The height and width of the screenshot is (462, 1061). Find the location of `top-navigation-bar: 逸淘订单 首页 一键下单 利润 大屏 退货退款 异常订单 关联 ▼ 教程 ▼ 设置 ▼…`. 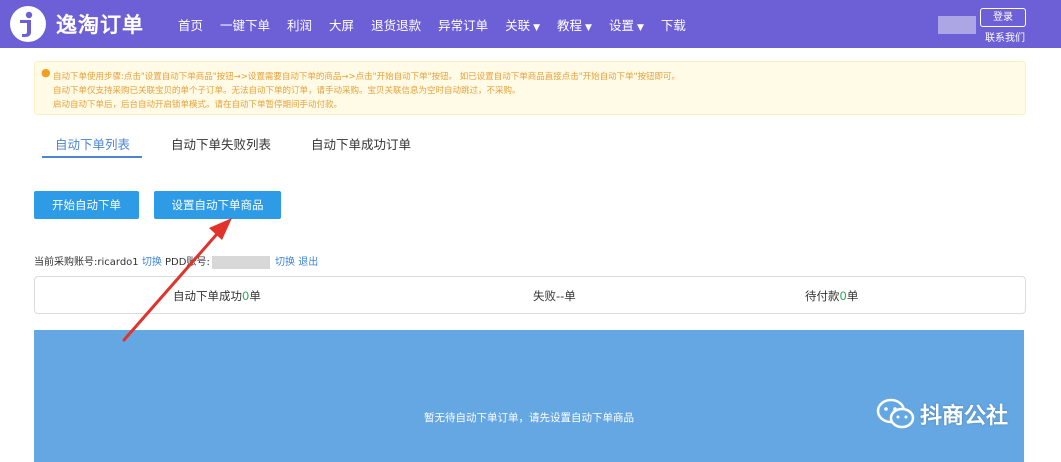

top-navigation-bar: 逸淘订单 首页 一键下单 利润 大屏 退货退款 异常订单 关联 ▼ 教程 ▼ 设置 ▼… is located at coordinates (530, 24).